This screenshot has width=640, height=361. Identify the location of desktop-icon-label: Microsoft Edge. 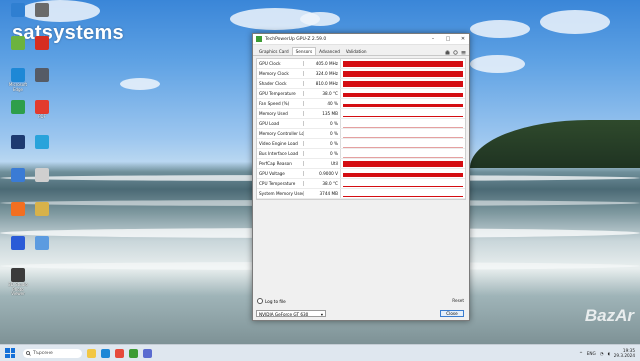
(18, 87).